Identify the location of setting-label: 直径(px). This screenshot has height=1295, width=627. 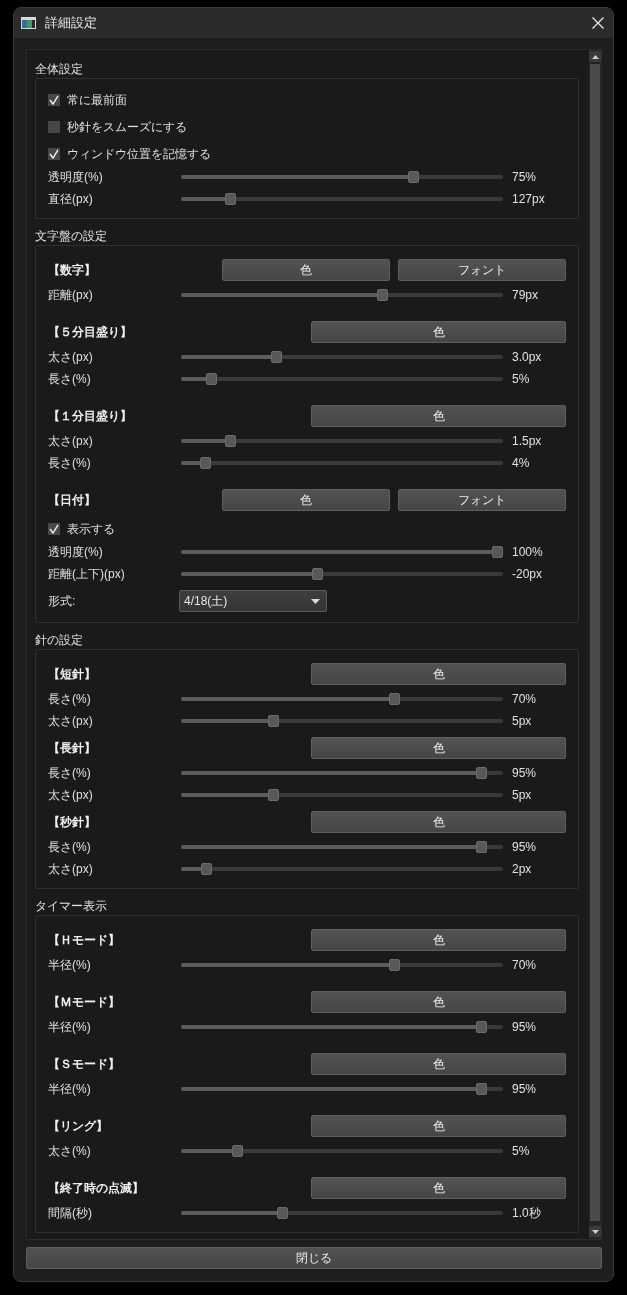
(71, 199).